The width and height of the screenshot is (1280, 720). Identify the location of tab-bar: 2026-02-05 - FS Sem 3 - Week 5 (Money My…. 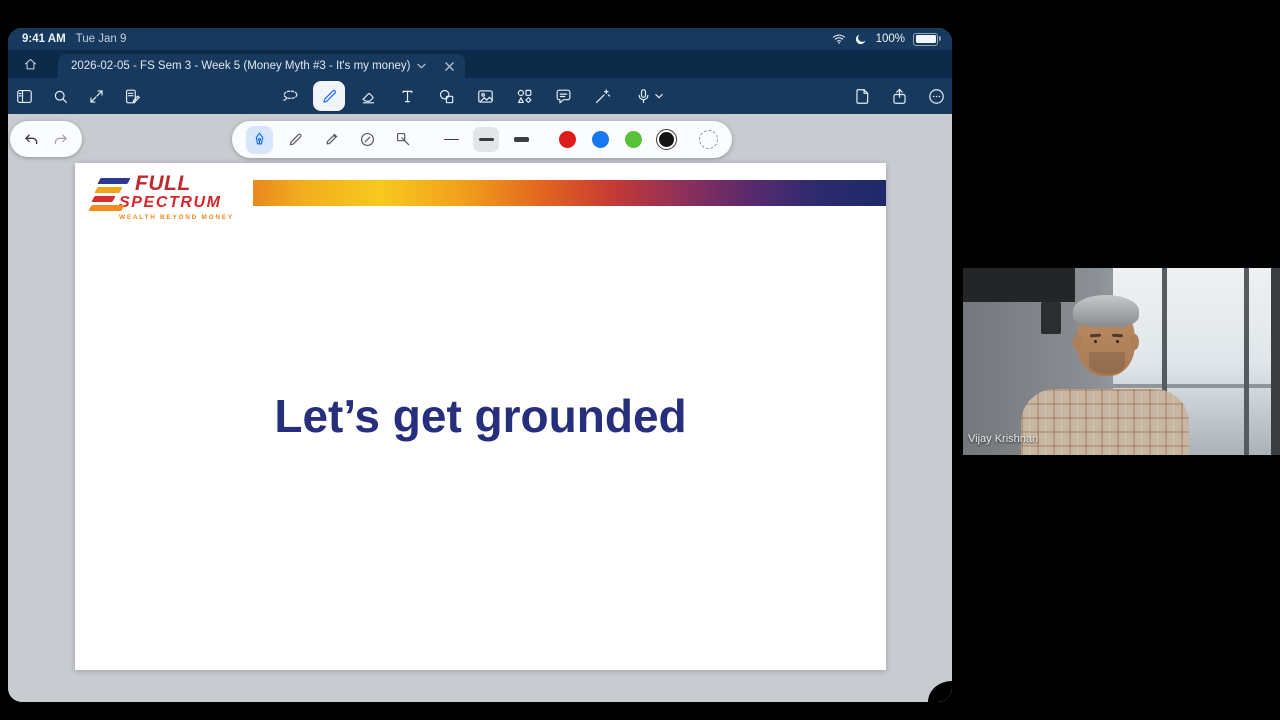
(480, 64).